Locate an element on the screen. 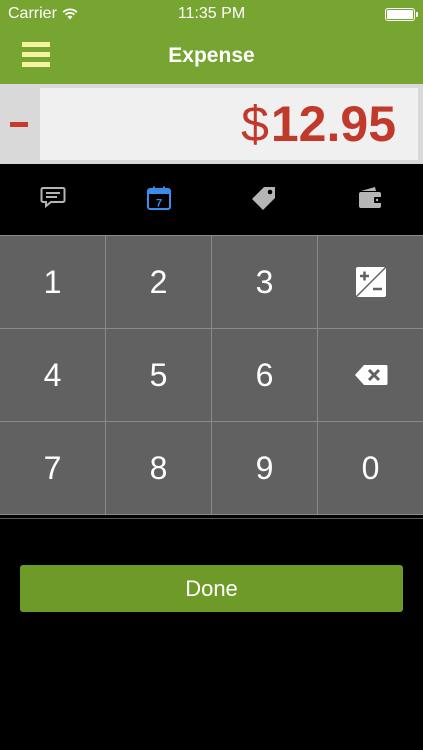 The image size is (423, 750). tab-category is located at coordinates (265, 198).